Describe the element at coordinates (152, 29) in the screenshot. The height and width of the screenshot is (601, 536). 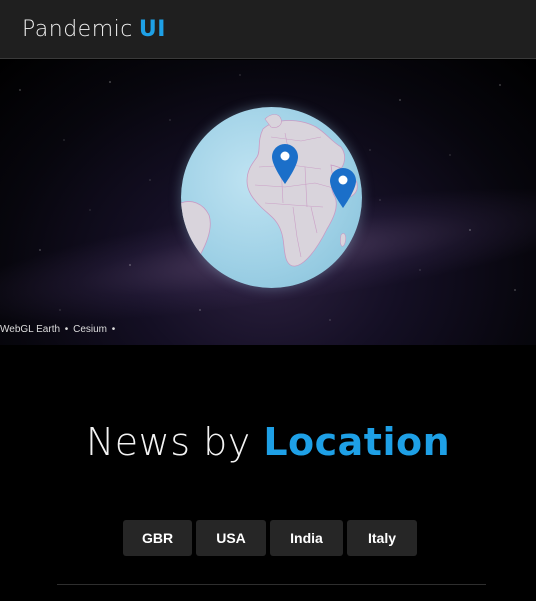
I see `brand-accent: UI` at that location.